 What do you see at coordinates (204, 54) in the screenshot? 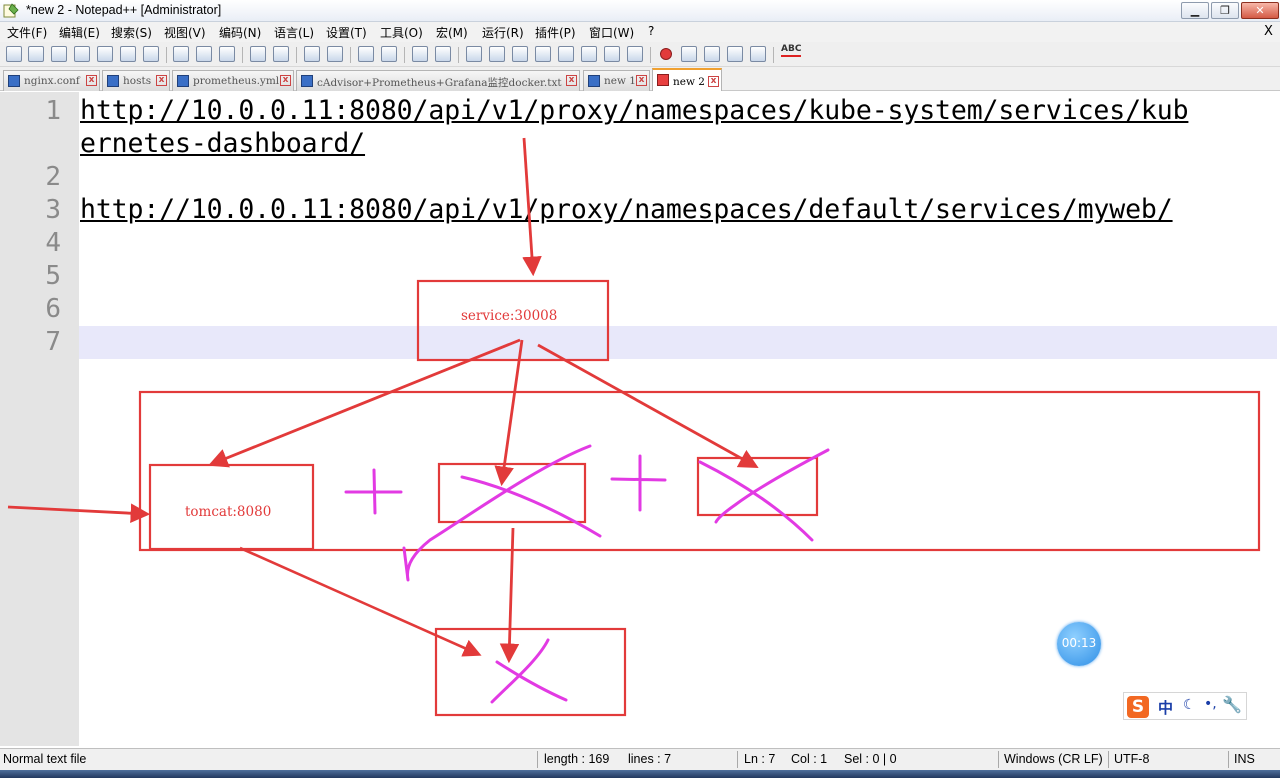
I see `copy-icon` at bounding box center [204, 54].